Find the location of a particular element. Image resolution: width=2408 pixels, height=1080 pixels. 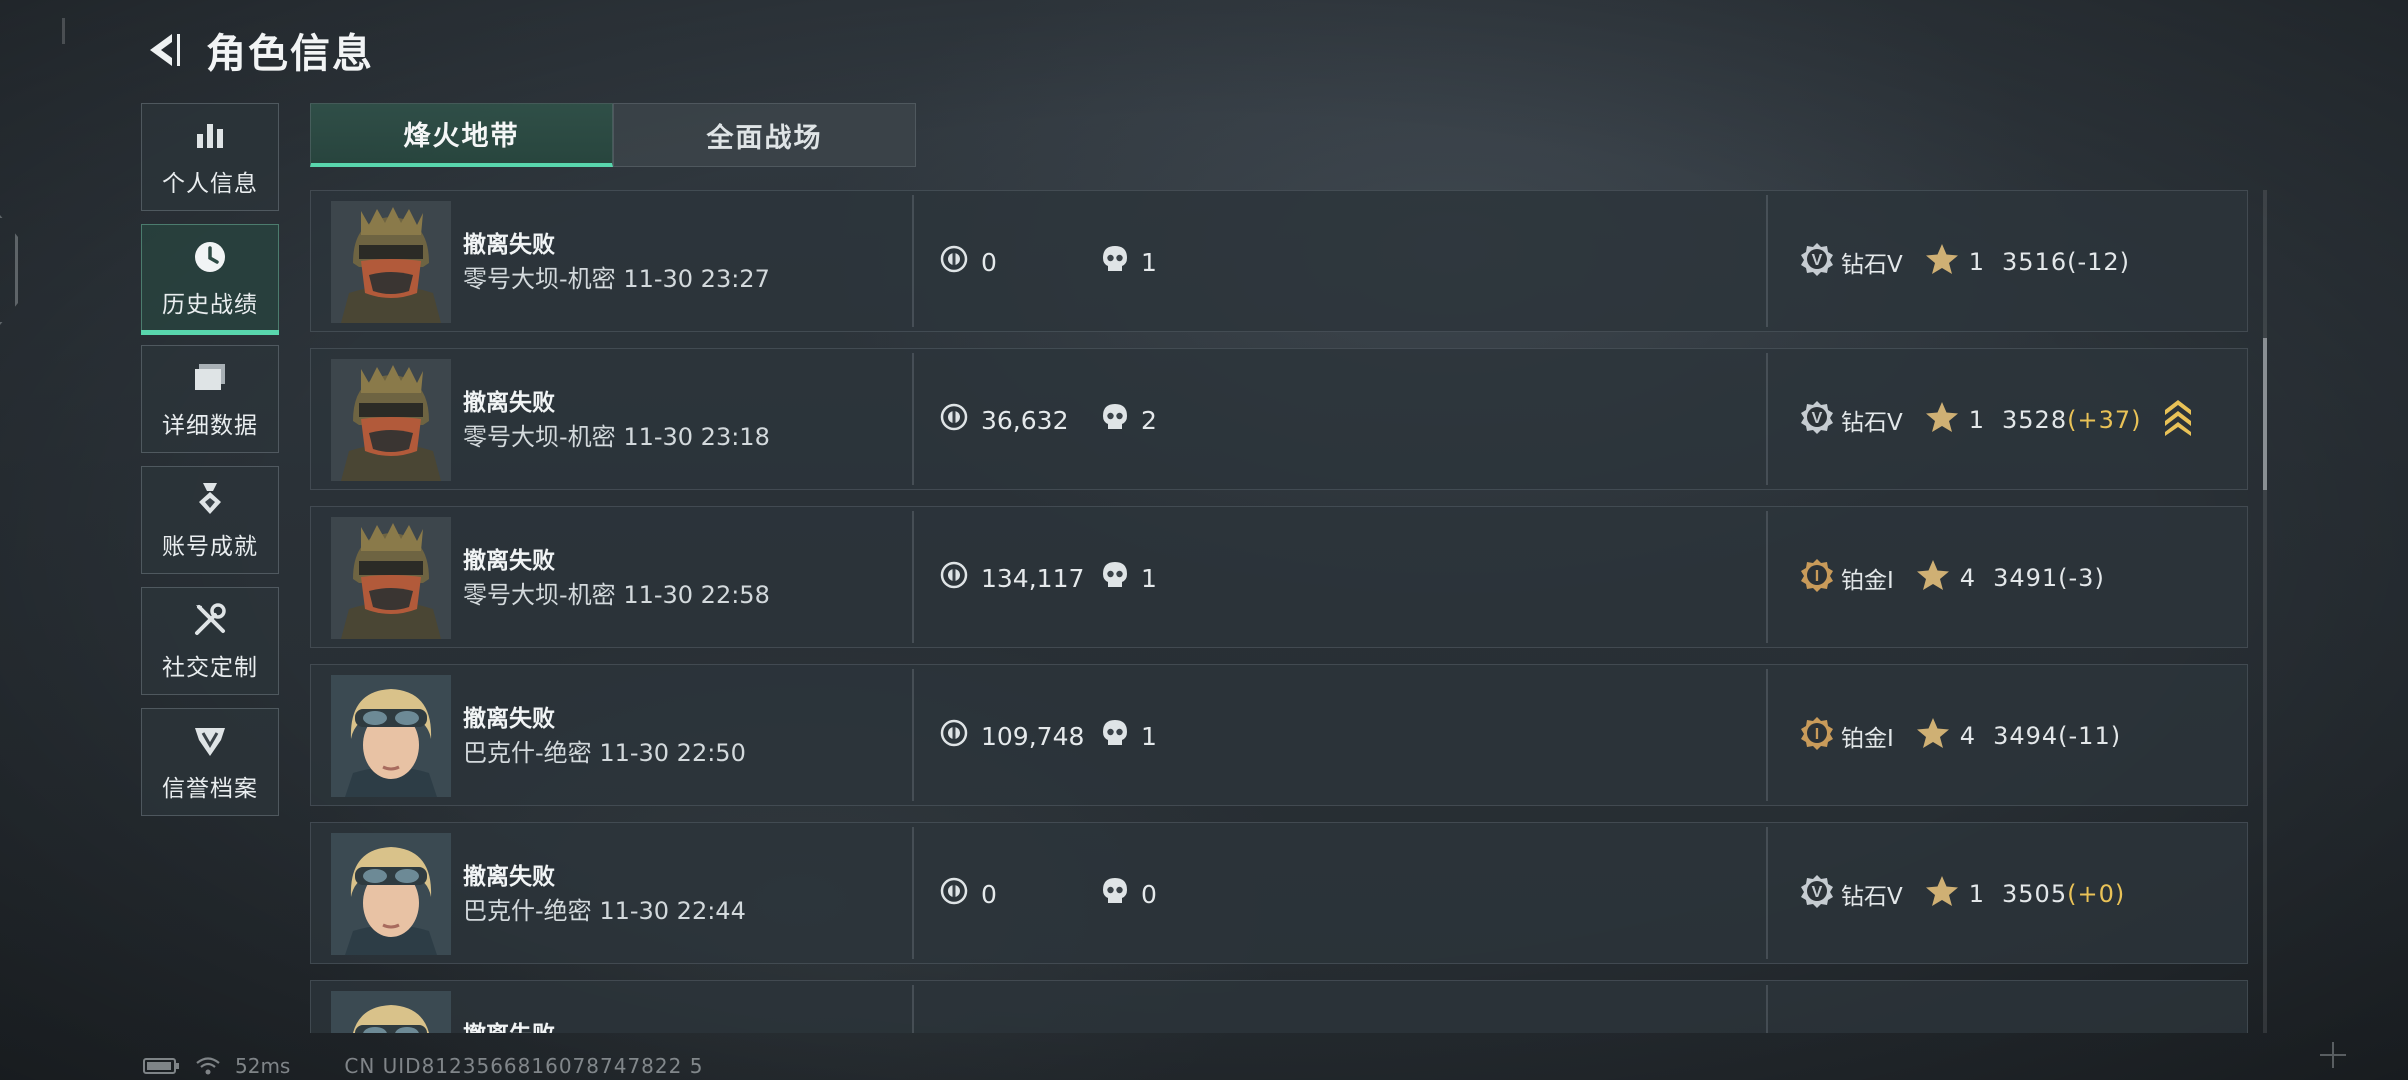

map-and-time: 巴克什-绝密 11-30 22:50 is located at coordinates (604, 750).